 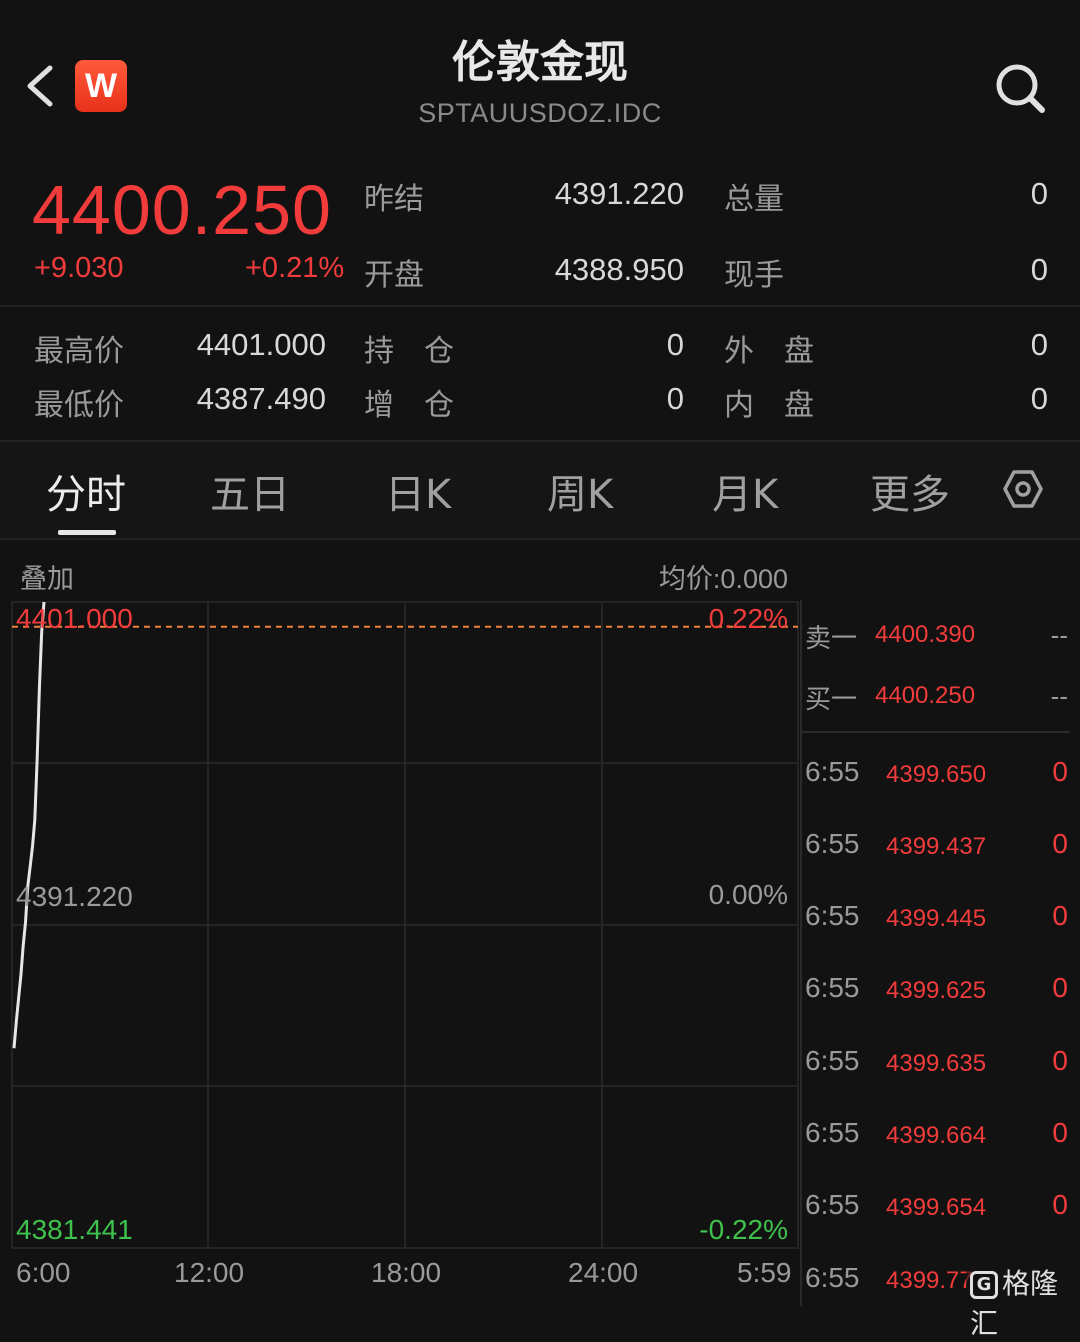 I want to click on total-volume-label: 总量, so click(x=754, y=199).